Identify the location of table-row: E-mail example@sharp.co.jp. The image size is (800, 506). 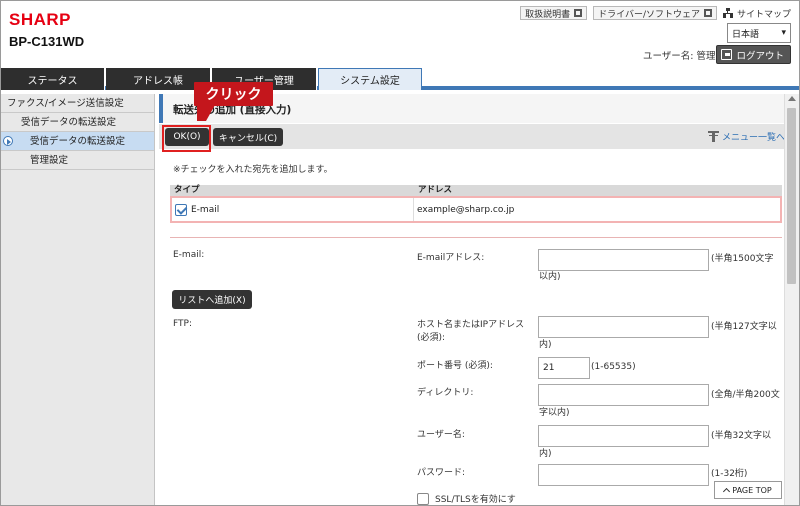
(476, 209).